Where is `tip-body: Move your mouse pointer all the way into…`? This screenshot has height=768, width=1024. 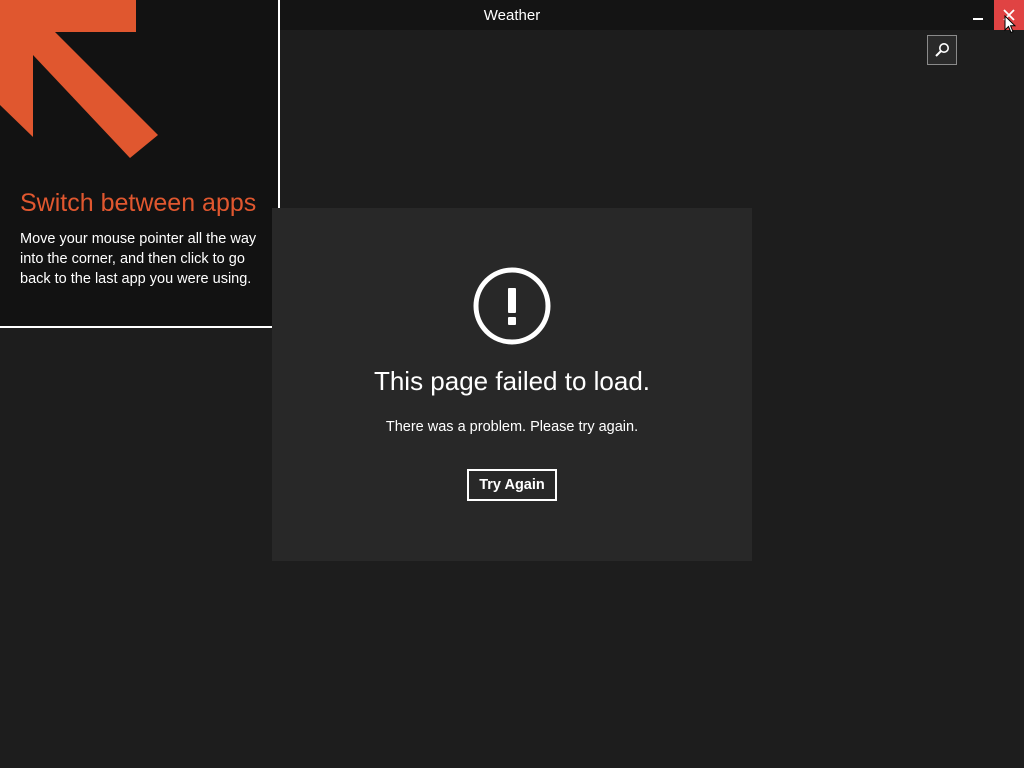 tip-body: Move your mouse pointer all the way into… is located at coordinates (138, 259).